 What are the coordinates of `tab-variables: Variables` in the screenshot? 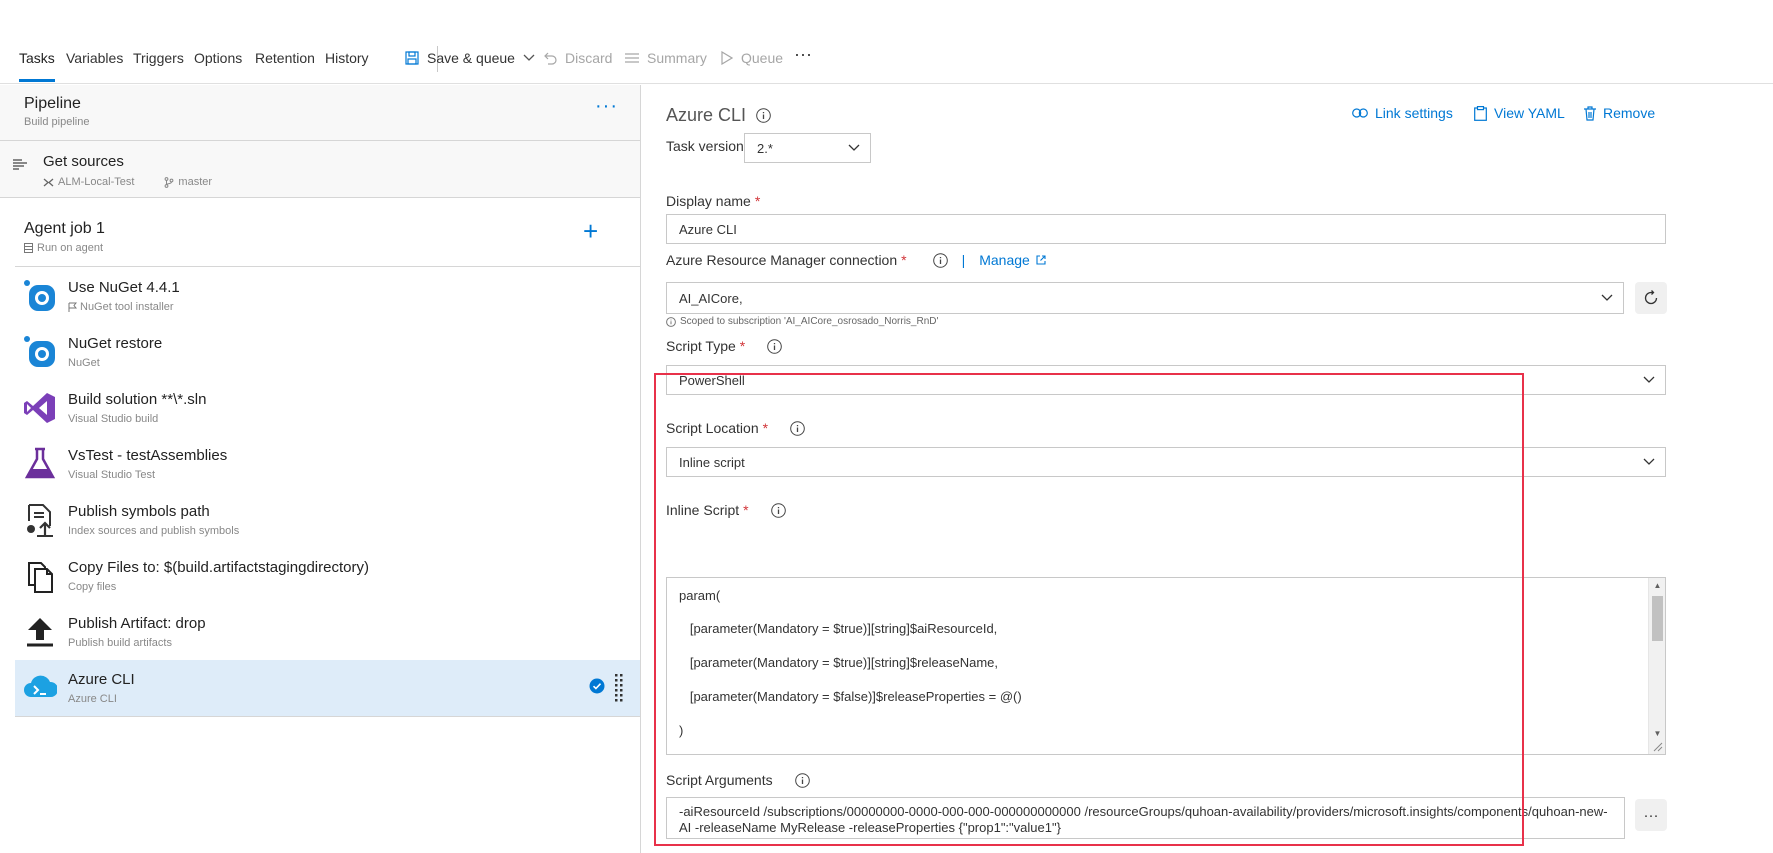 It's located at (94, 58).